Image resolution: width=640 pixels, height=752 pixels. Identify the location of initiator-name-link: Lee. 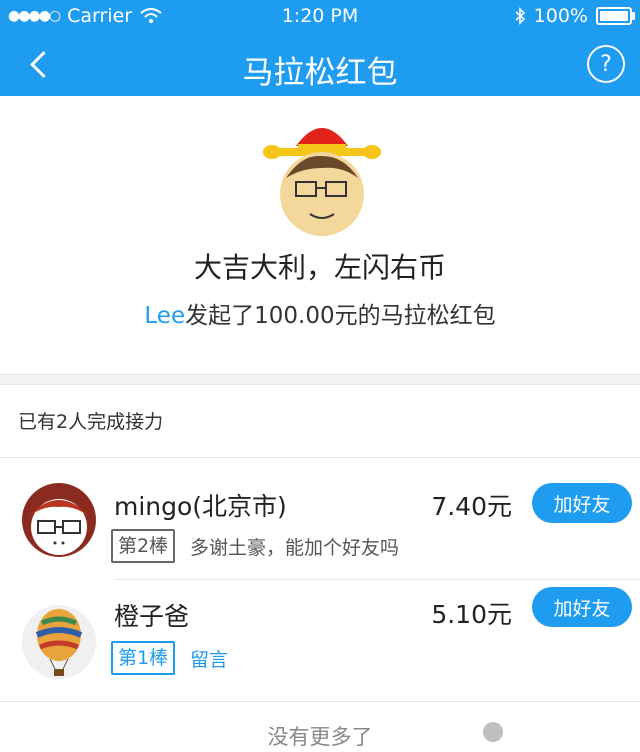
(164, 316).